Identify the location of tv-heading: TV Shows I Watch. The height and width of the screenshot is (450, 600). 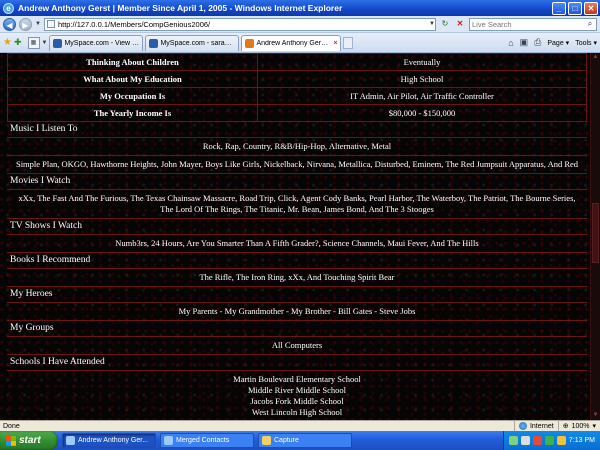
(297, 227).